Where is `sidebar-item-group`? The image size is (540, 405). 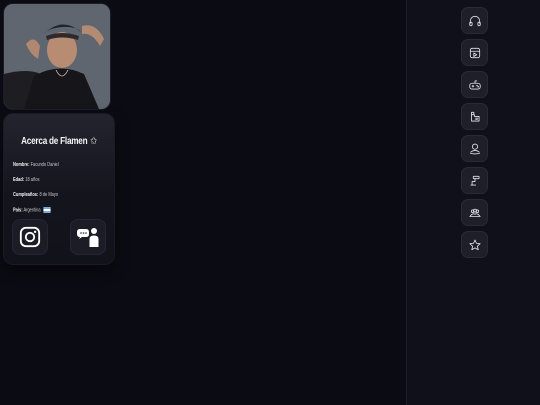
sidebar-item-group is located at coordinates (474, 212).